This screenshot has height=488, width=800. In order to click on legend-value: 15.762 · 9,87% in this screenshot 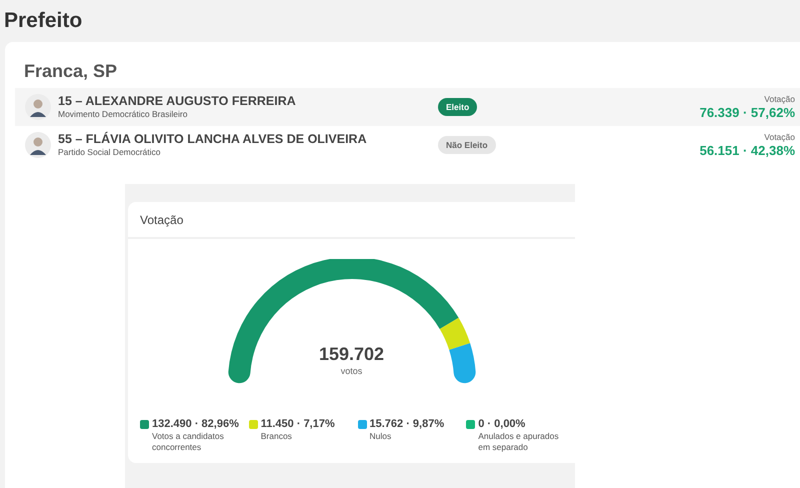, I will do `click(408, 424)`.